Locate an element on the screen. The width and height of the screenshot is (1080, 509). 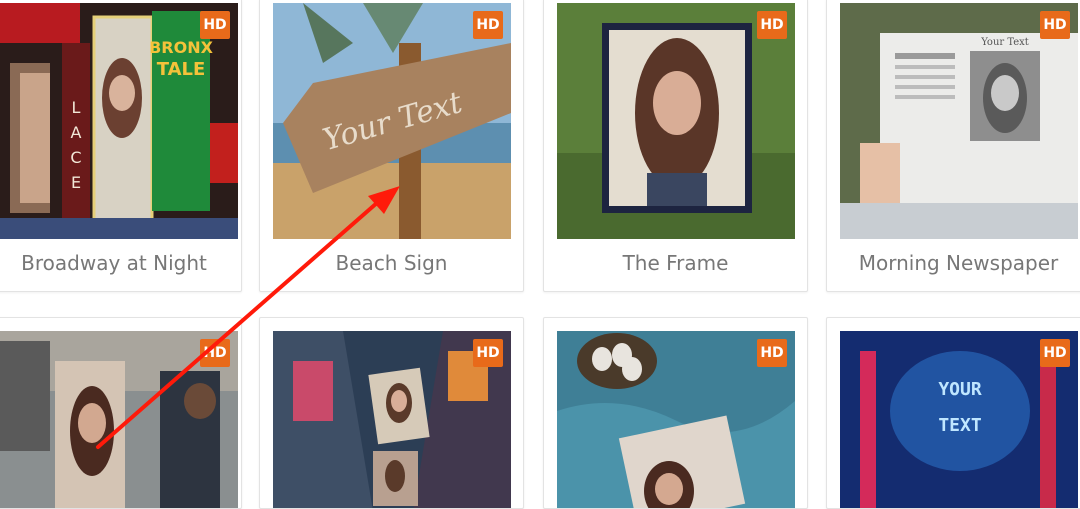
template-card-the-frame: HD The Frame is located at coordinates (675, 146).